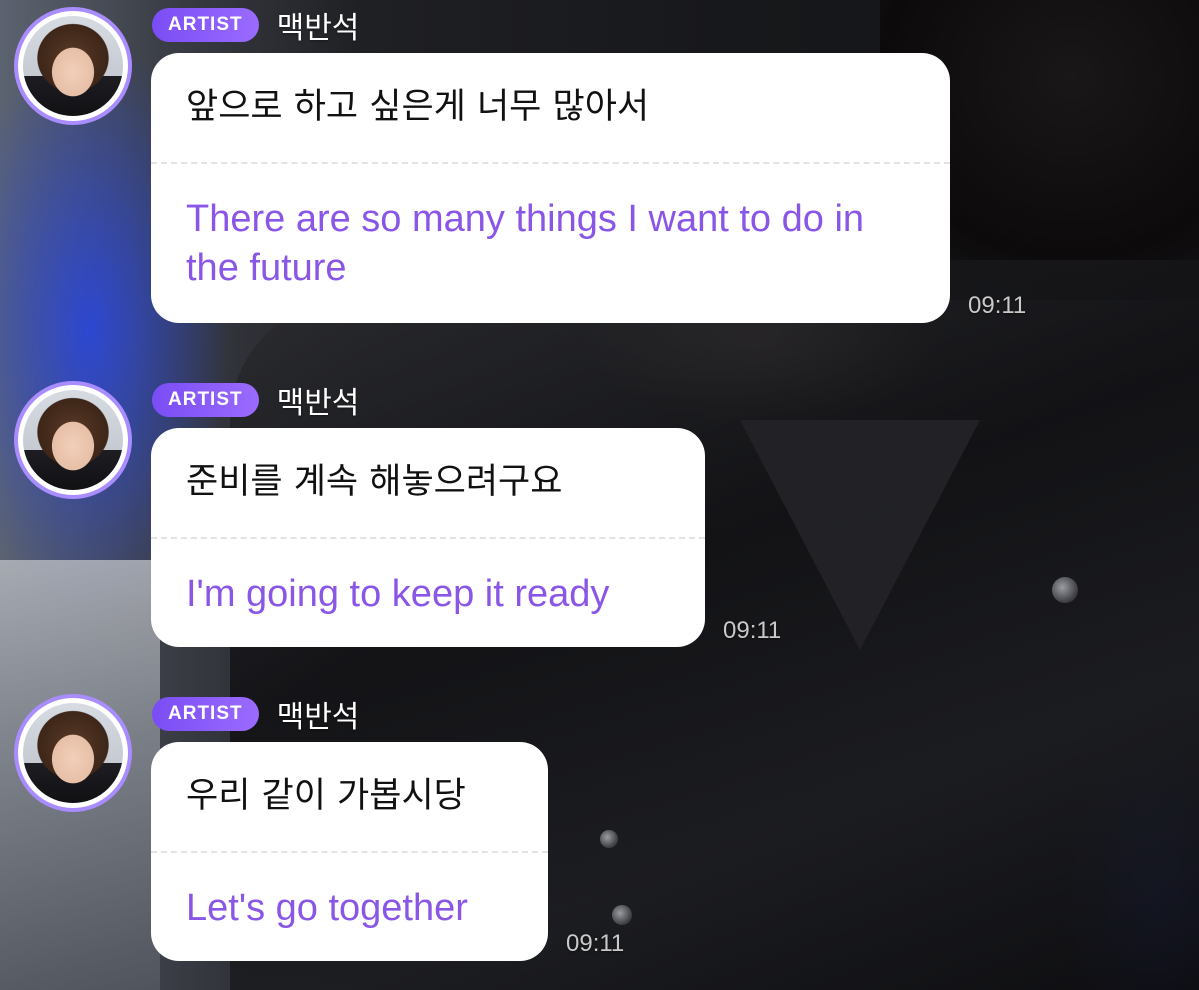 This screenshot has width=1199, height=990. Describe the element at coordinates (374, 482) in the screenshot. I see `original-text: 준비를 계속 해놓으려구요` at that location.